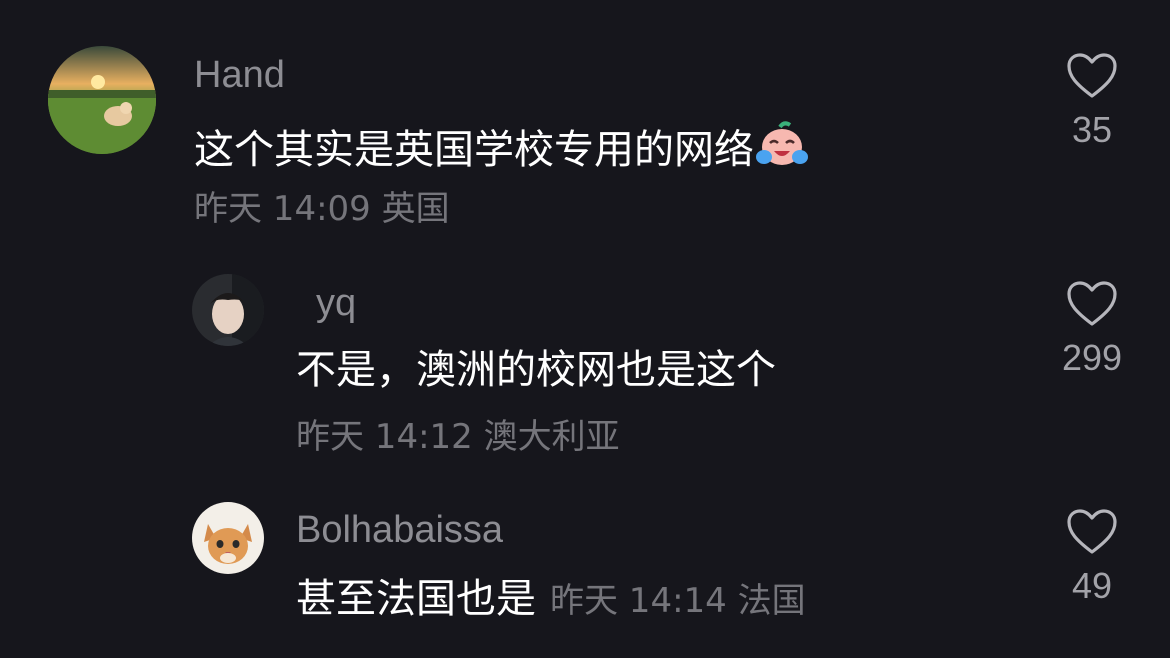 The image size is (1170, 658). Describe the element at coordinates (536, 370) in the screenshot. I see `comment-text: 不是，澳洲的校网也是这个` at that location.